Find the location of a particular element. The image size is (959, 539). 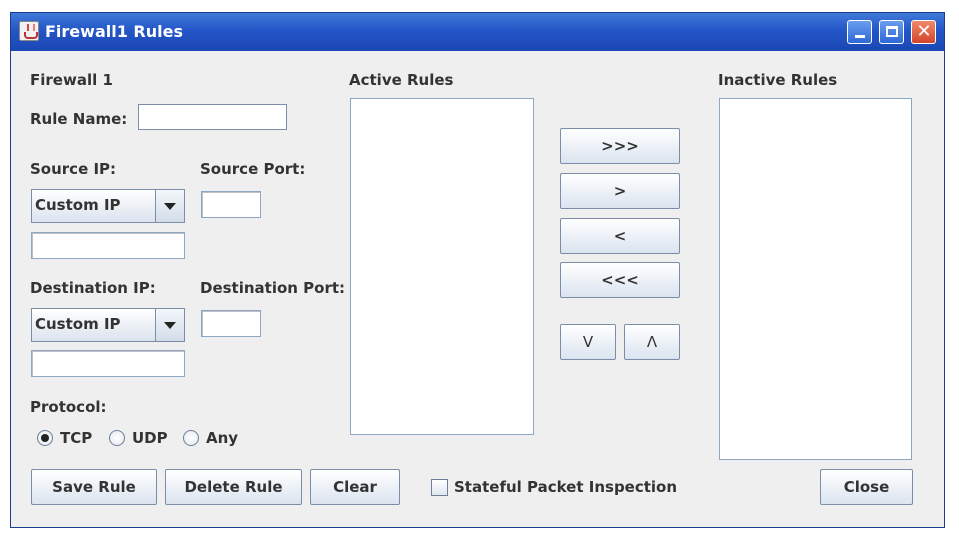

destination-ip-label: Destination IP: is located at coordinates (93, 288).